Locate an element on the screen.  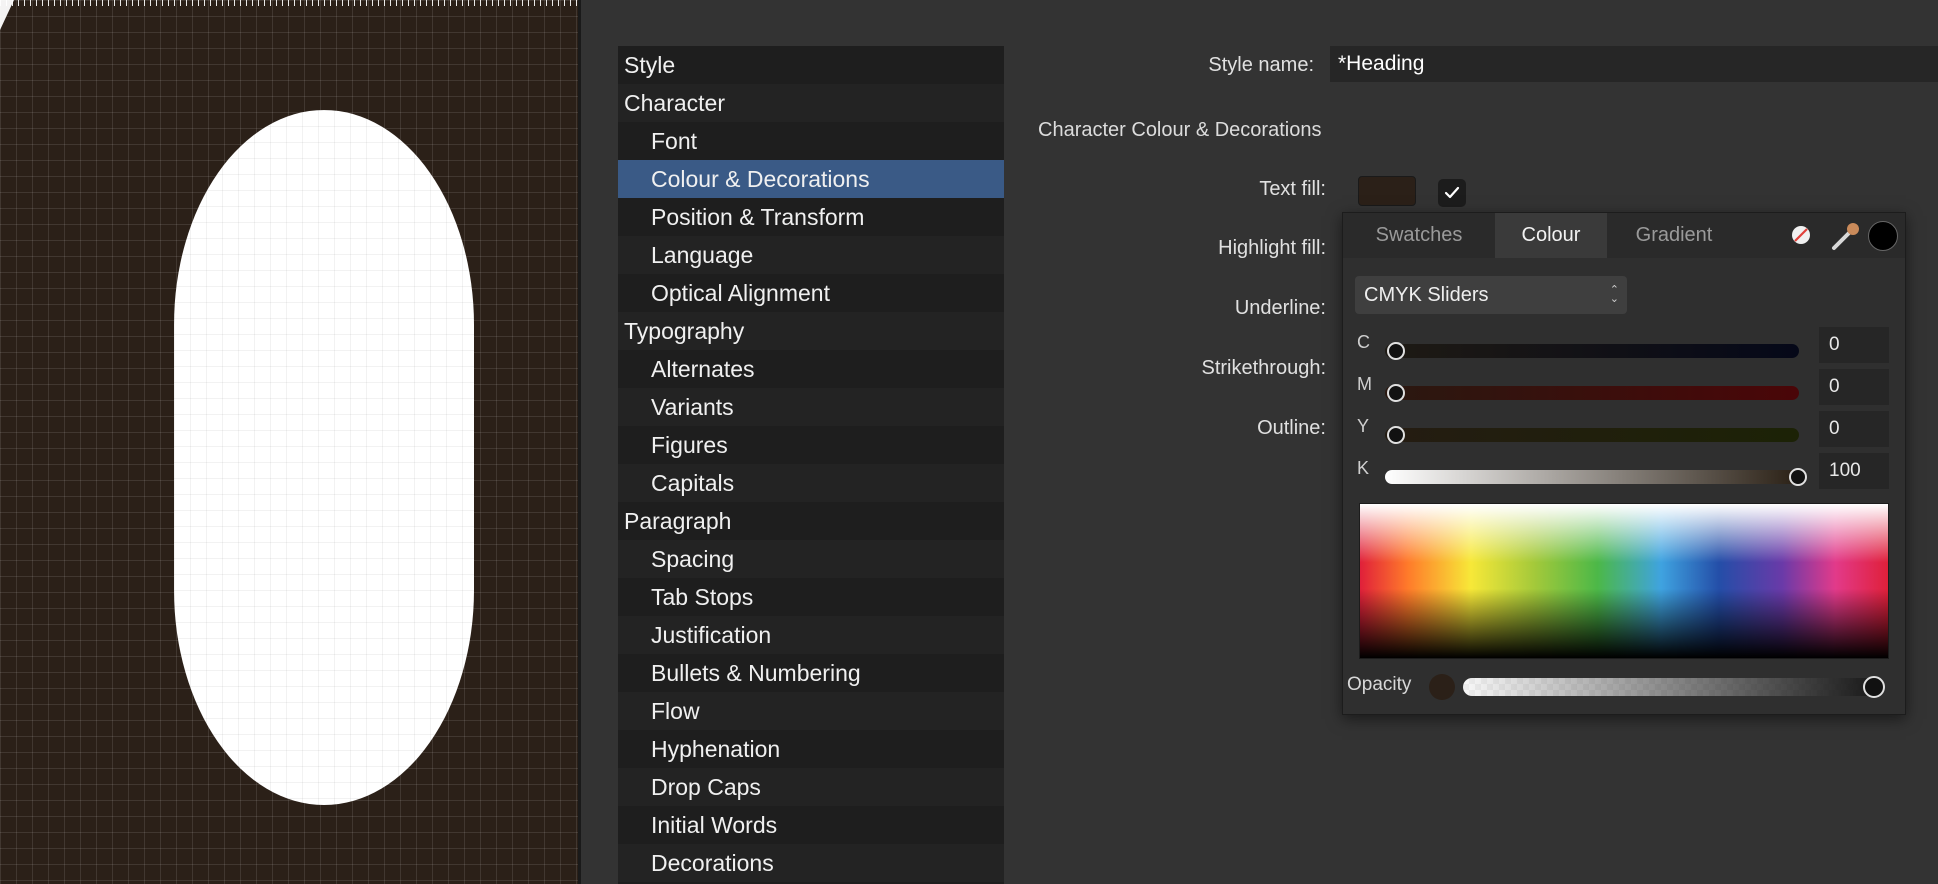
chevron-updown-icon: ⌃ ⌄ is located at coordinates (1614, 294).